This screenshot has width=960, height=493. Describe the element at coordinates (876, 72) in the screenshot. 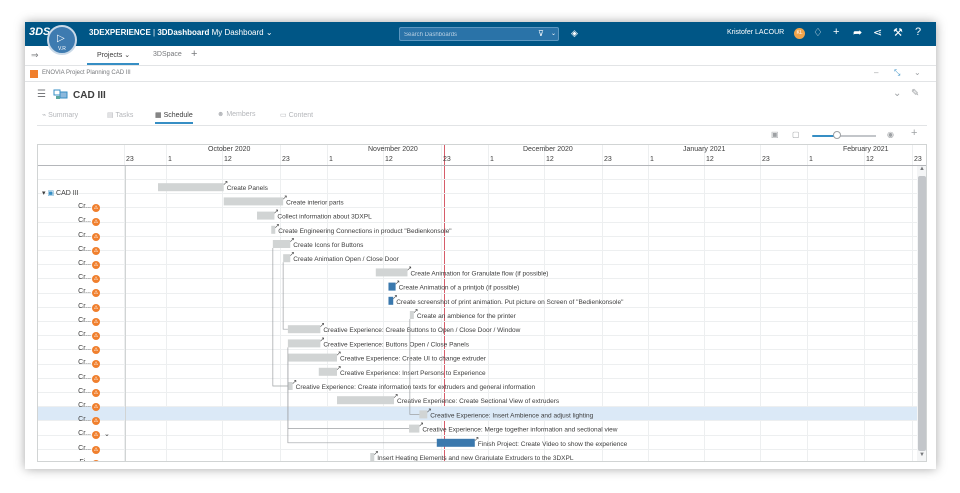

I see `minimize-icon: –` at that location.